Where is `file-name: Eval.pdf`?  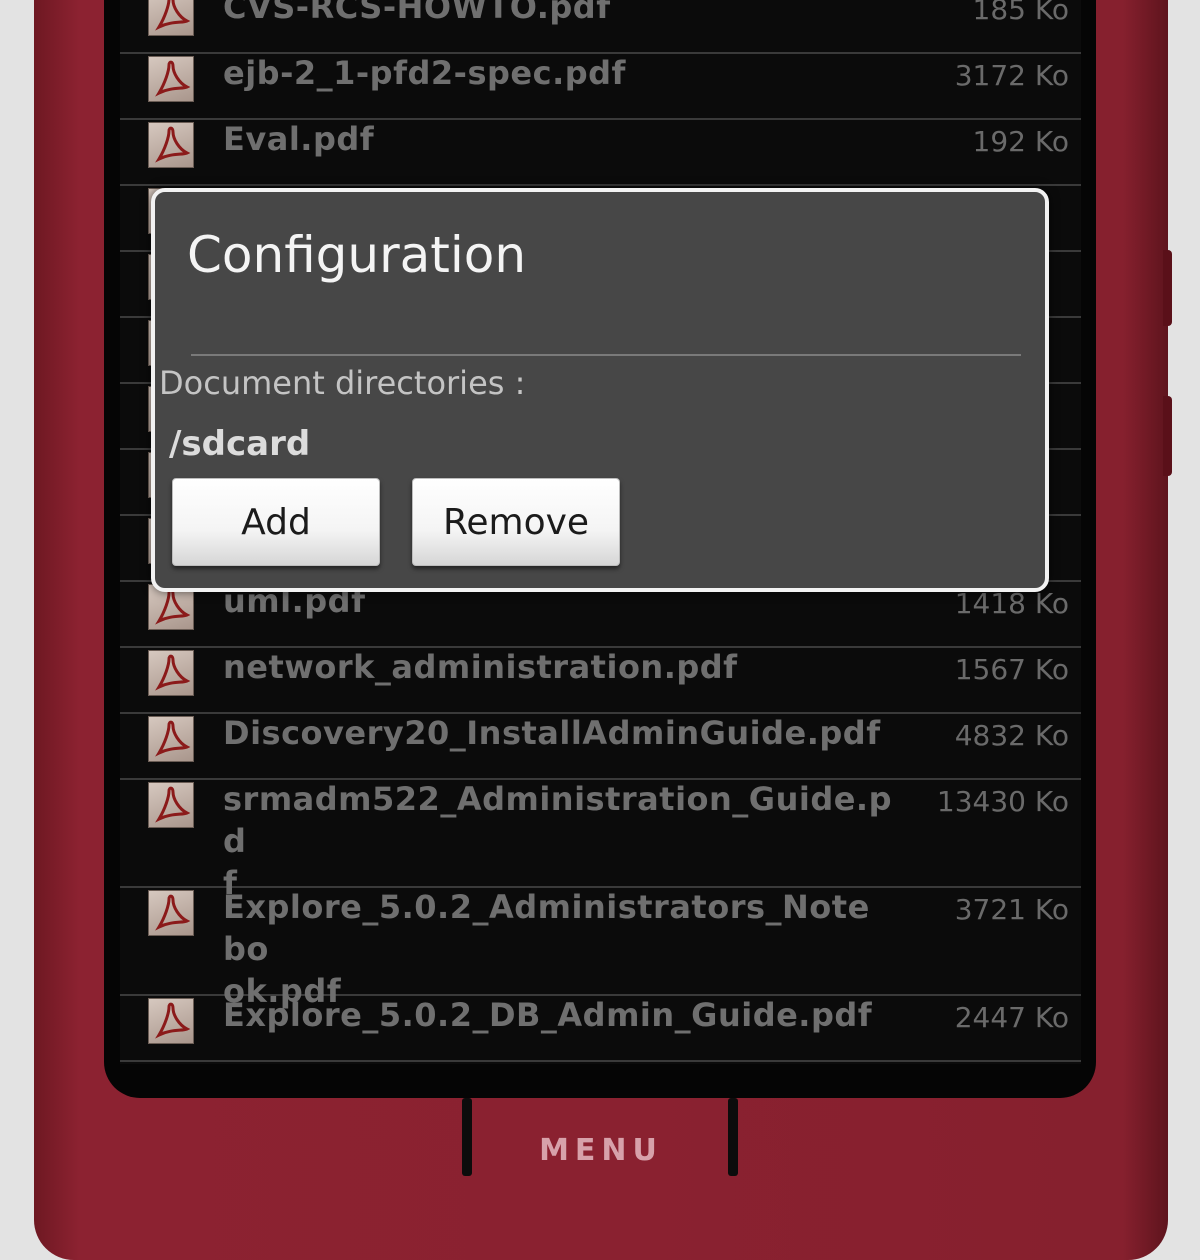
file-name: Eval.pdf is located at coordinates (299, 139).